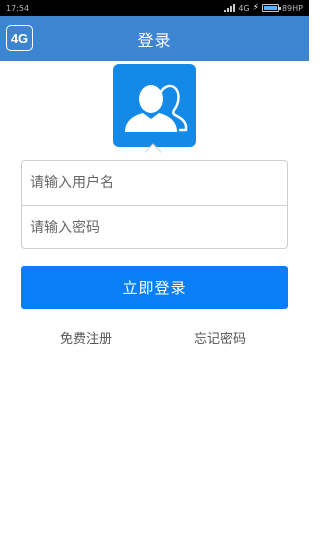 This screenshot has height=550, width=320. What do you see at coordinates (154, 8) in the screenshot?
I see `status-bar: 17:54 4G ⚡ 89HP` at bounding box center [154, 8].